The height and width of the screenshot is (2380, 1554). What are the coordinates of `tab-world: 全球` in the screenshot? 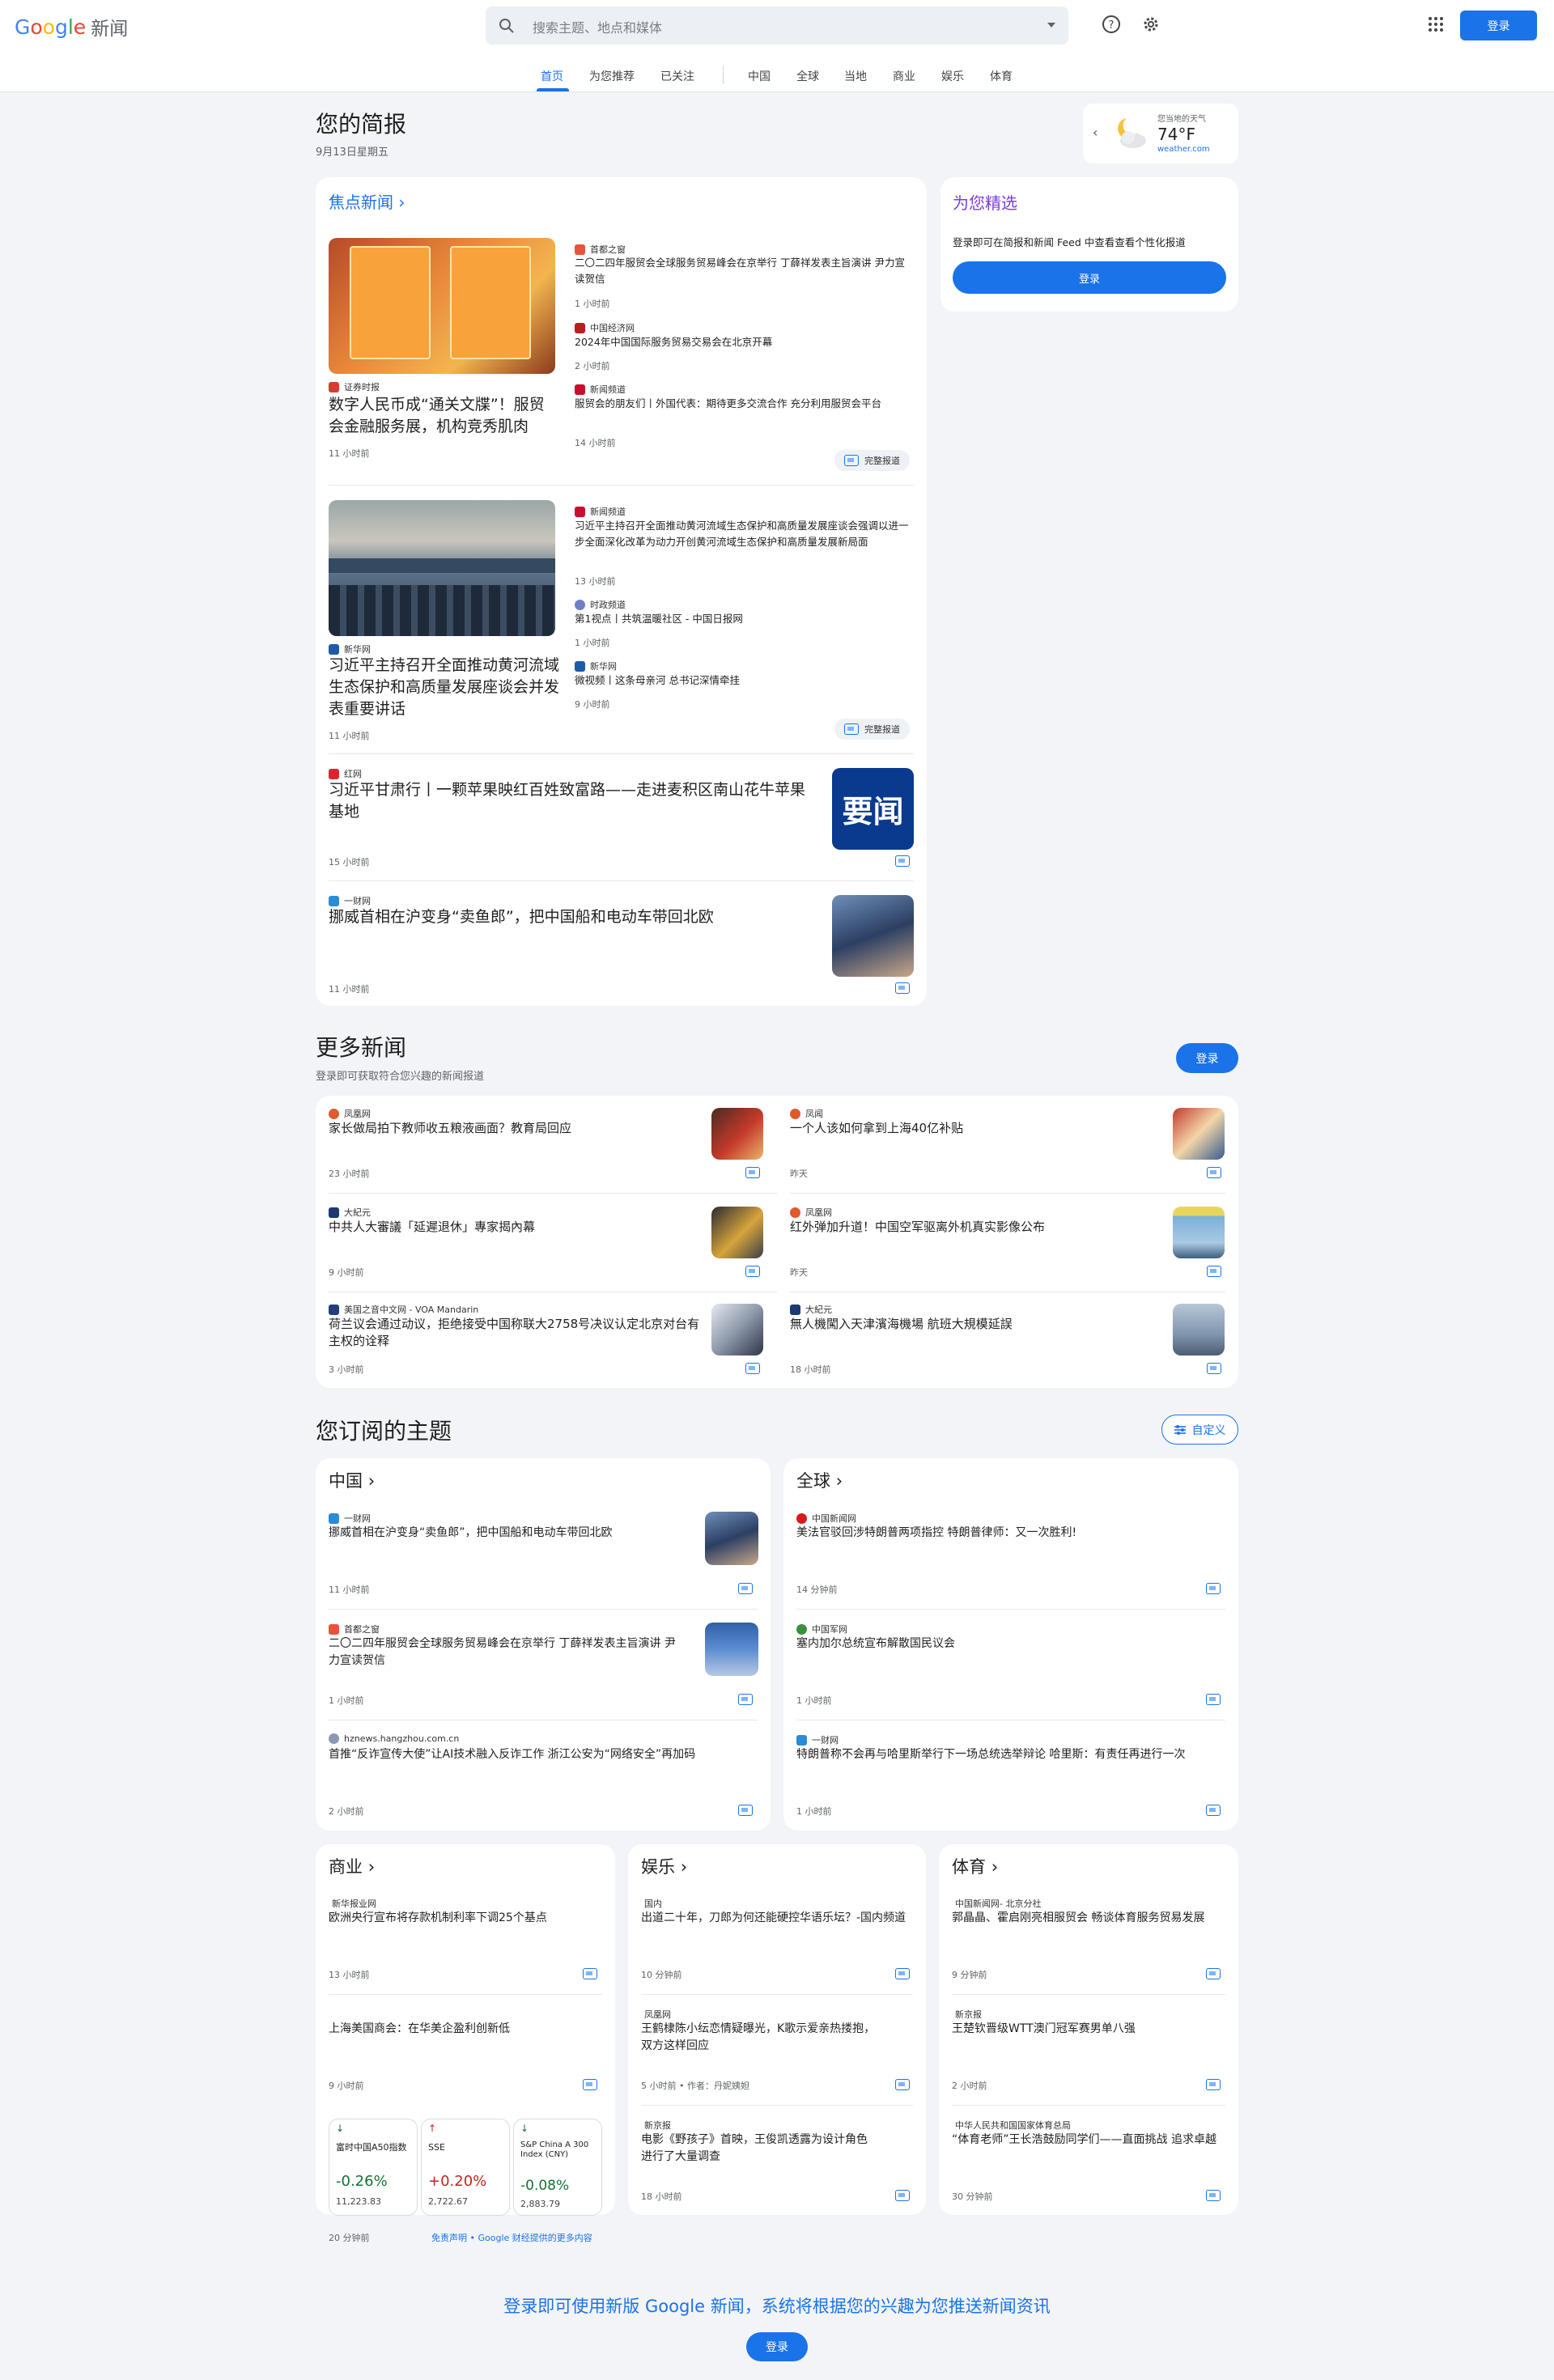 It's located at (807, 76).